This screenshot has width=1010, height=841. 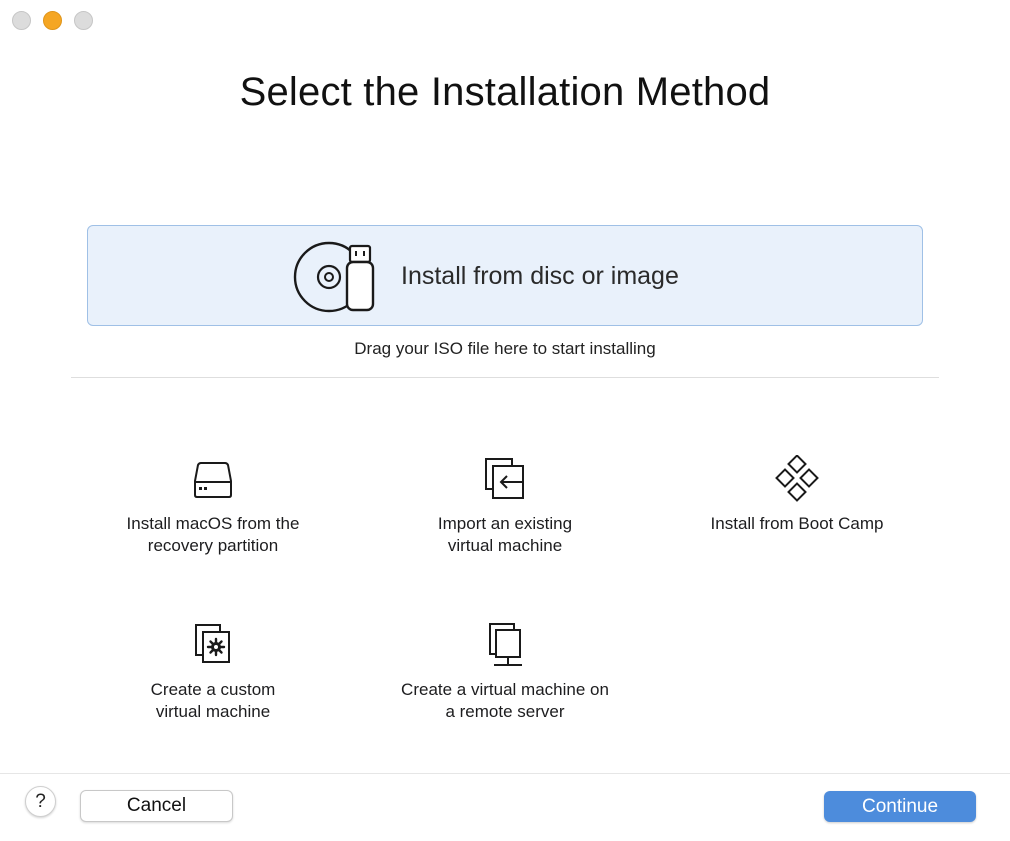 I want to click on option-install-boot-camp: Install from Boot Camp, so click(x=797, y=495).